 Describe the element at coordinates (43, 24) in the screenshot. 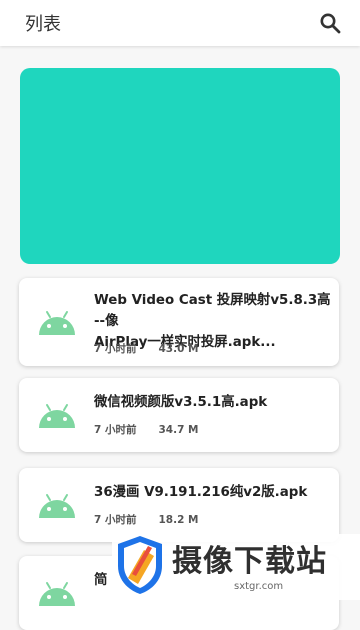

I see `page-title: 列表` at that location.